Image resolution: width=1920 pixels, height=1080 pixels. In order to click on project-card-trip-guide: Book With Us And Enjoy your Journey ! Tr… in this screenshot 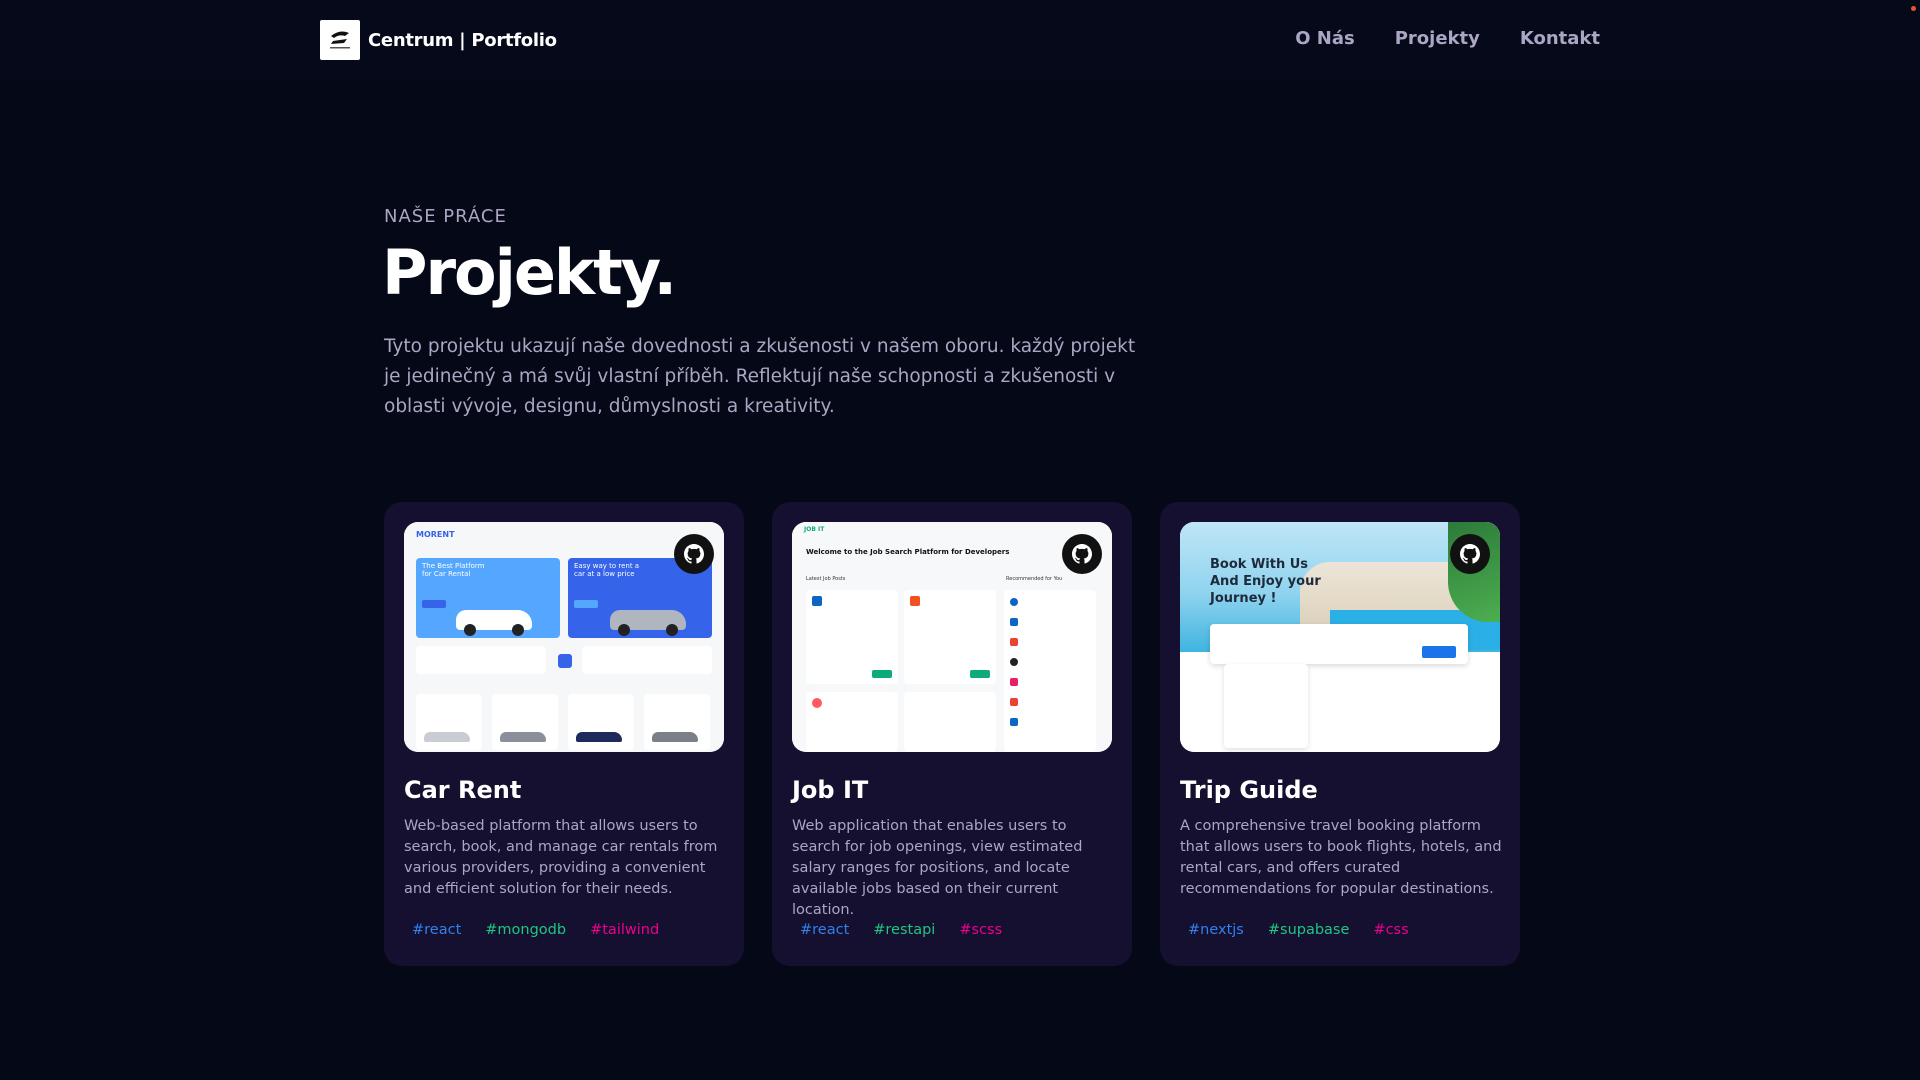, I will do `click(1340, 734)`.